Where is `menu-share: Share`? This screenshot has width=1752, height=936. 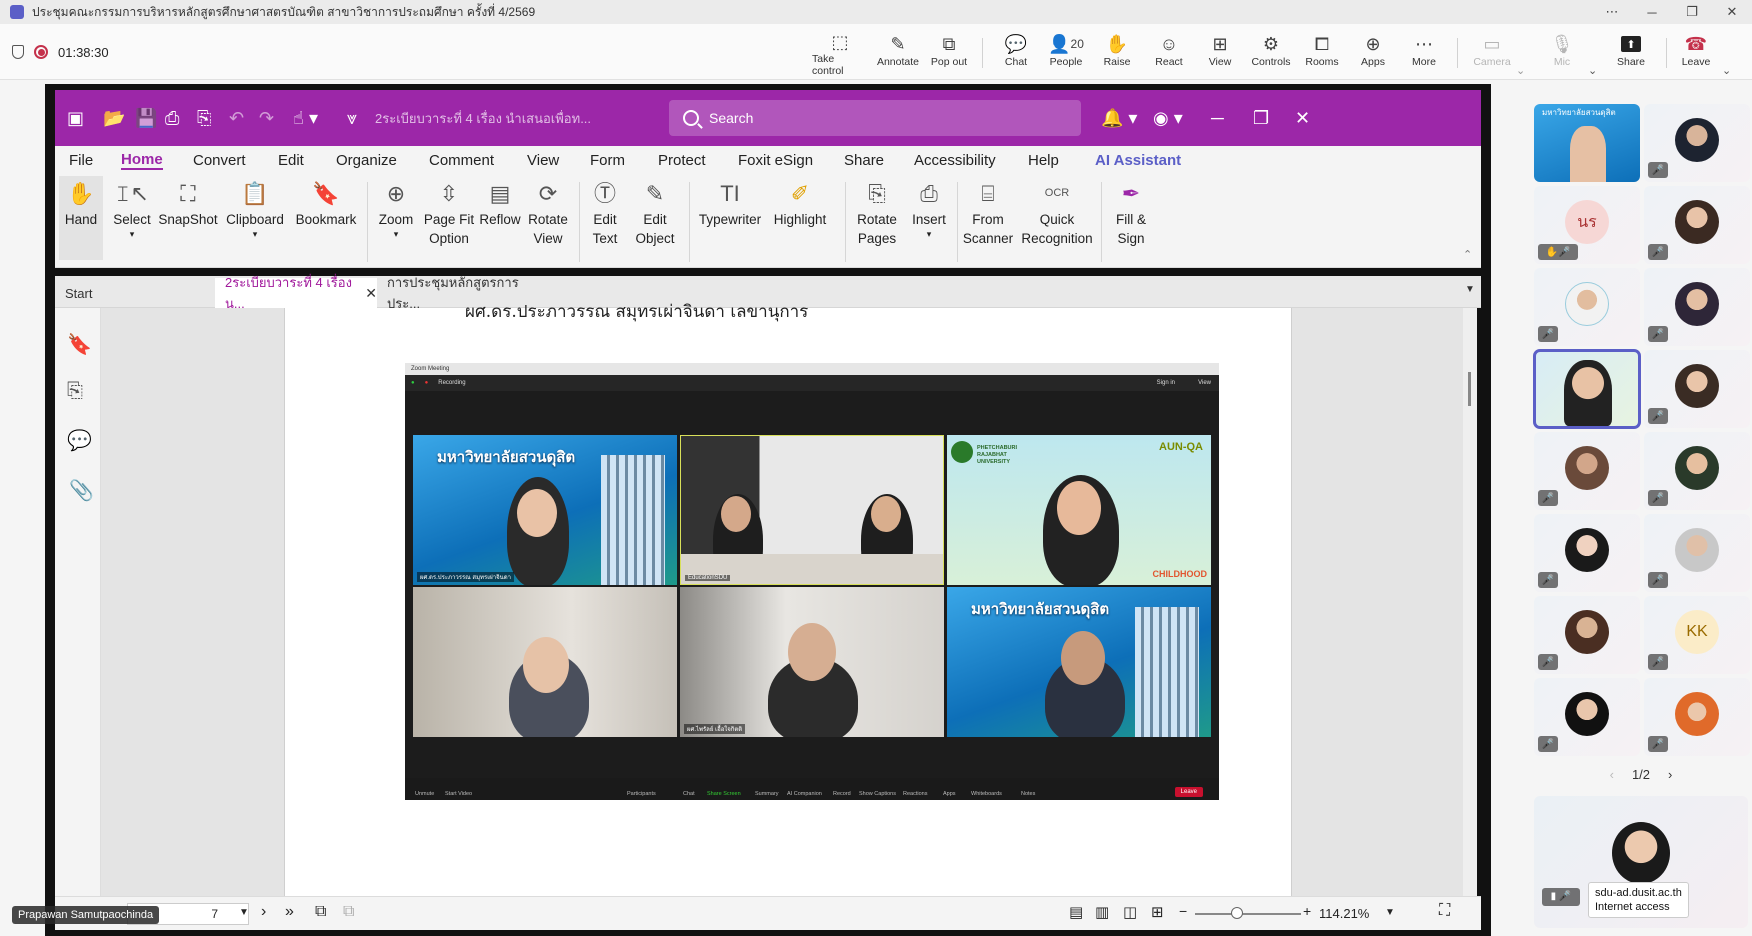 menu-share: Share is located at coordinates (864, 160).